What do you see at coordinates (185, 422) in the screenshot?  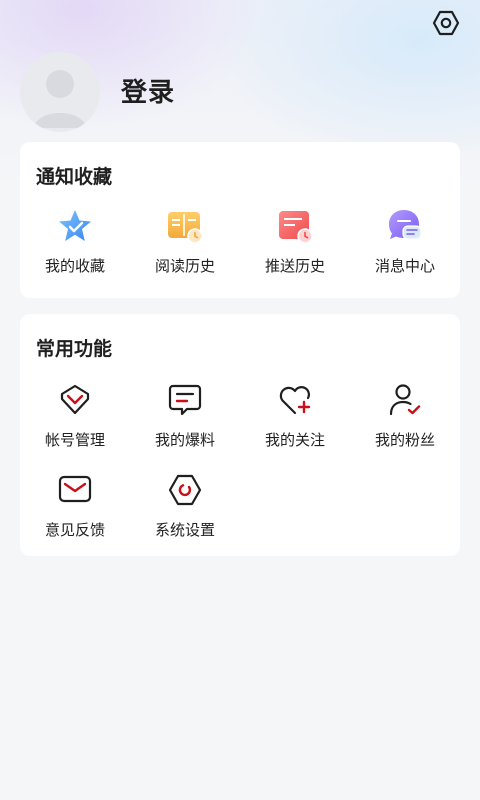 I see `my-reports-button: 我的爆料` at bounding box center [185, 422].